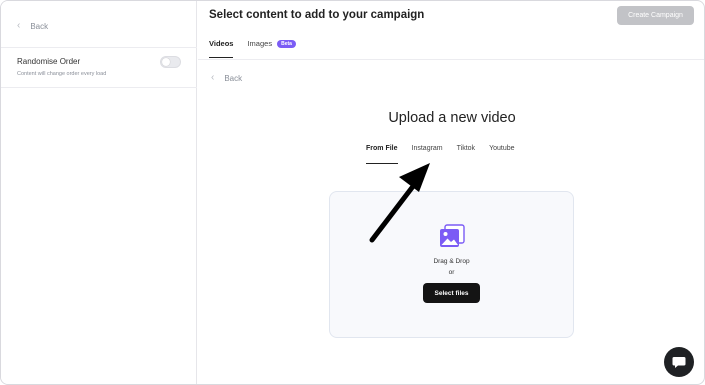 Image resolution: width=705 pixels, height=385 pixels. What do you see at coordinates (451, 59) in the screenshot?
I see `tabs-divider` at bounding box center [451, 59].